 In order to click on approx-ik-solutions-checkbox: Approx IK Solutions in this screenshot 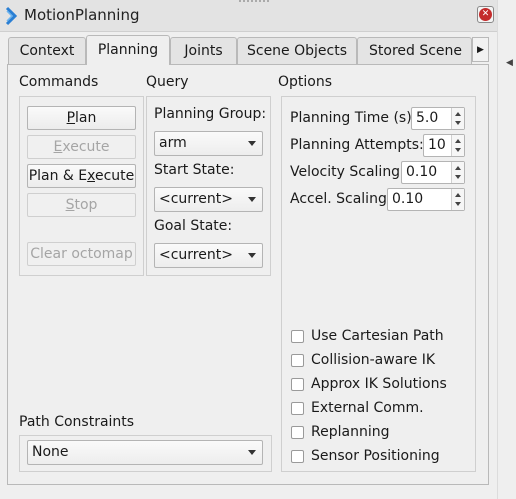, I will do `click(369, 384)`.